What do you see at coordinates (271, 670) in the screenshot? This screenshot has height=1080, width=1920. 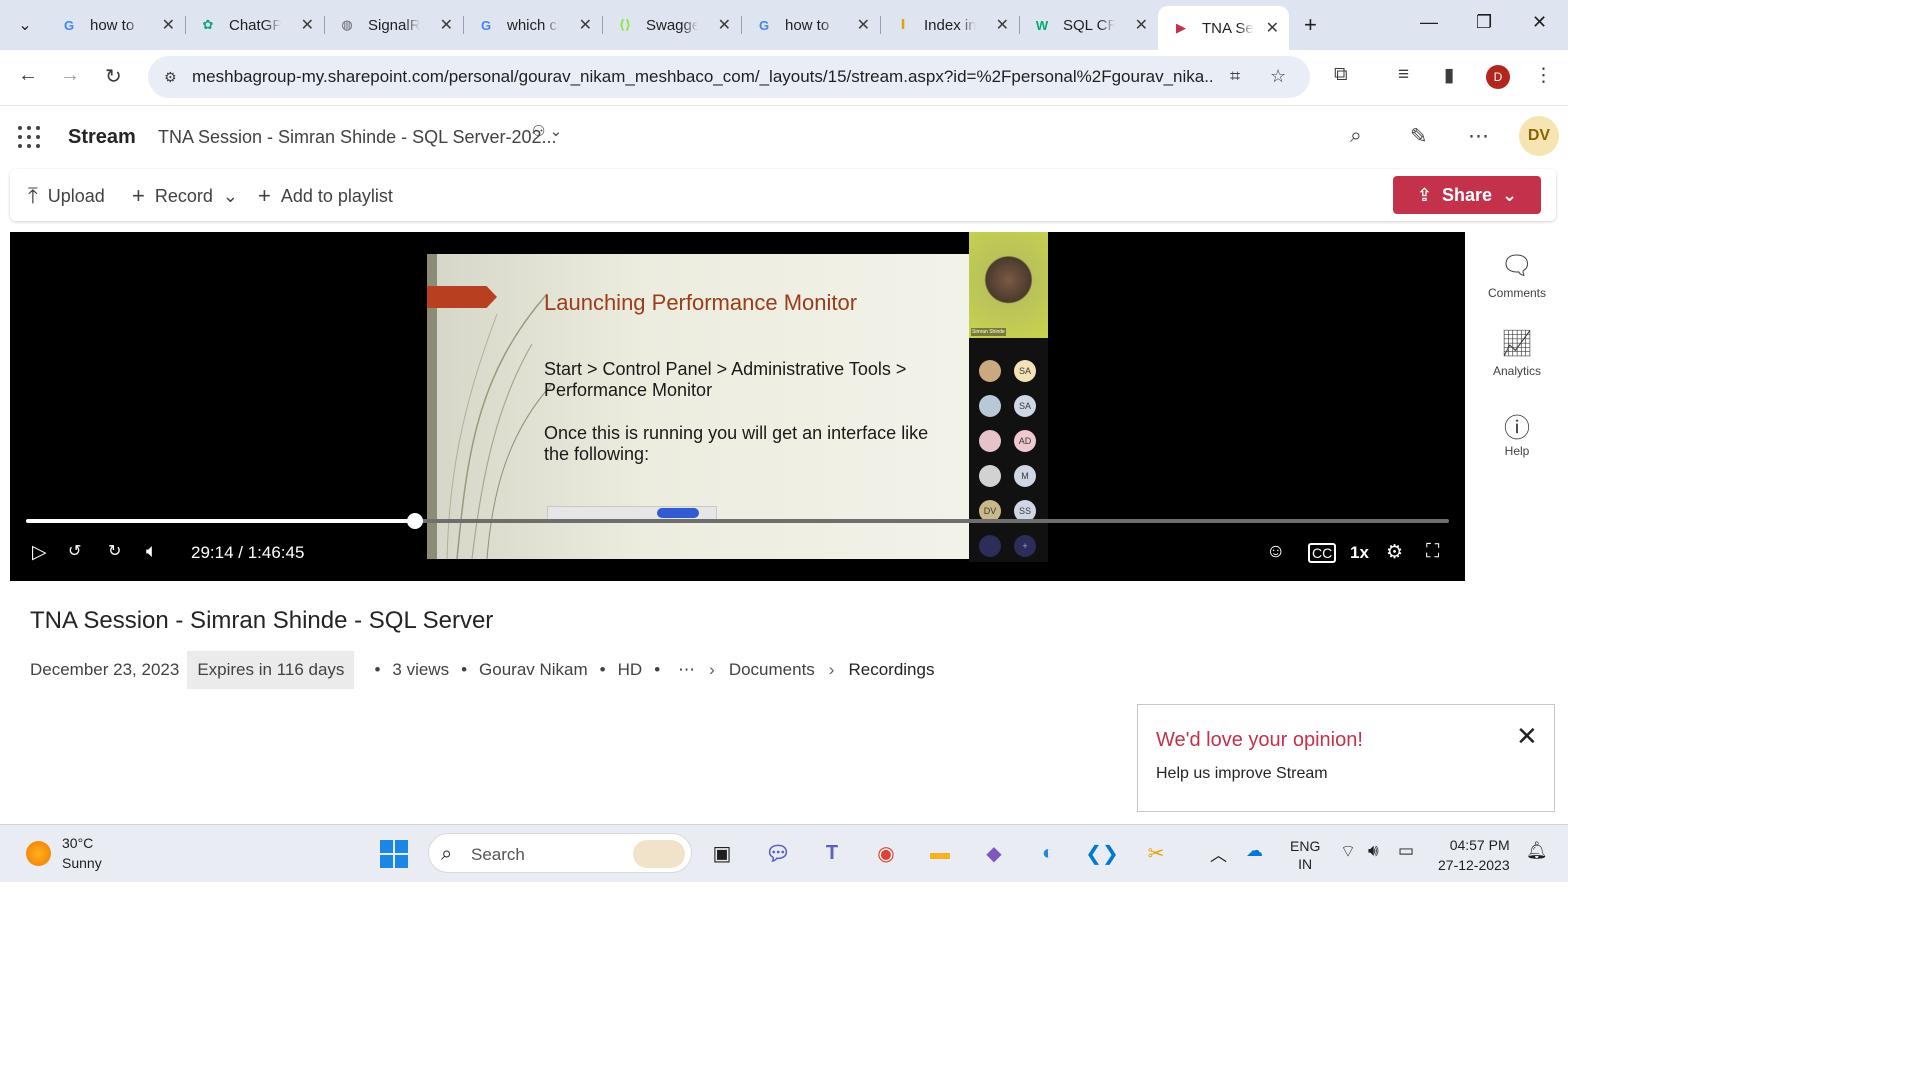 I see `expiration-badge: Expires in 116 days` at bounding box center [271, 670].